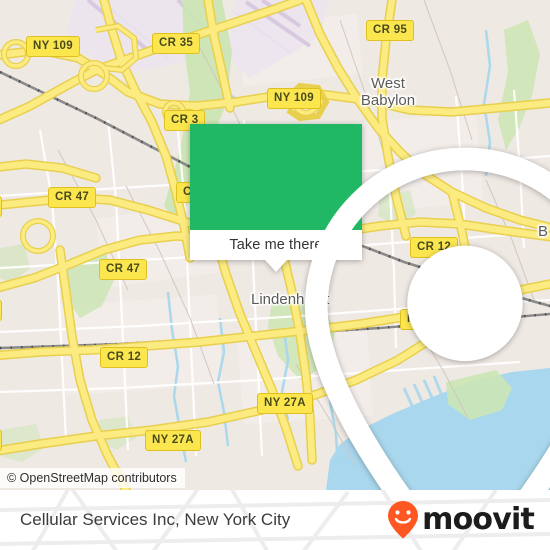 The height and width of the screenshot is (550, 550). Describe the element at coordinates (155, 519) in the screenshot. I see `place-title: Cellular Services Inc, New York City` at that location.